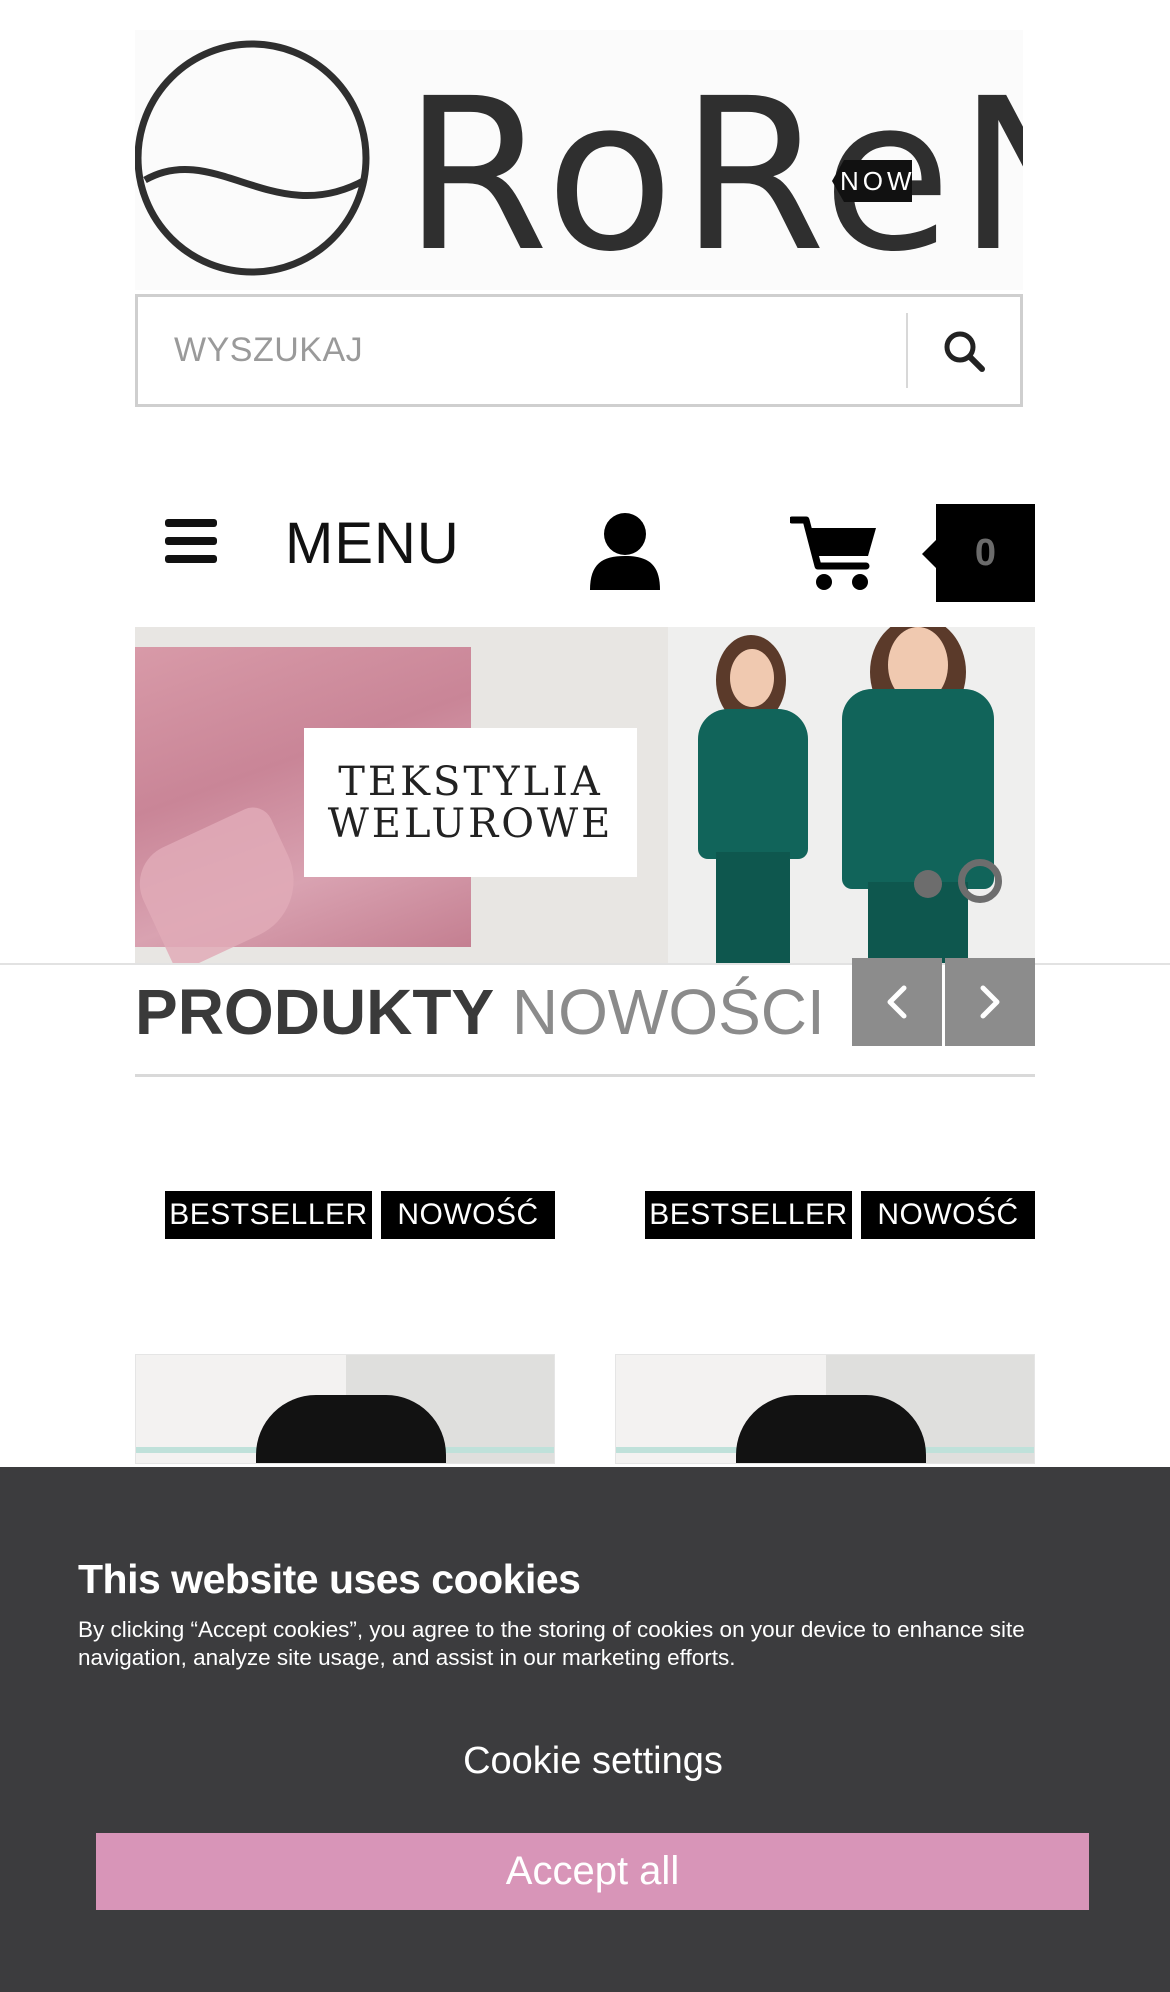 This screenshot has width=1170, height=1992. I want to click on section-title-bold: PRODUKTY, so click(315, 1012).